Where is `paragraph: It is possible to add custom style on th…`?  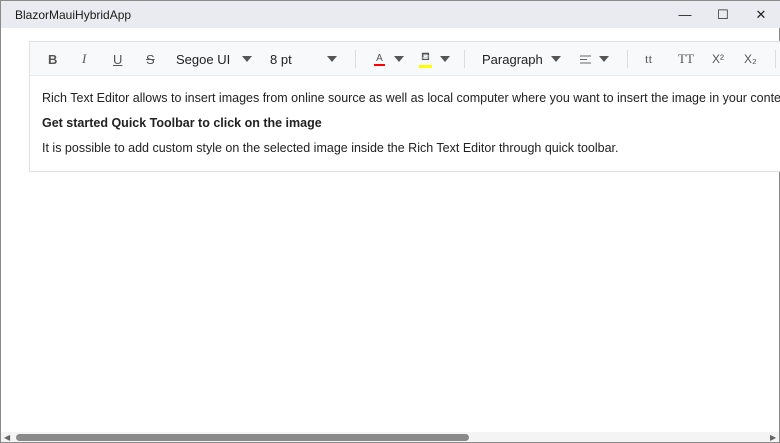
paragraph: It is possible to add custom style on th… is located at coordinates (330, 148).